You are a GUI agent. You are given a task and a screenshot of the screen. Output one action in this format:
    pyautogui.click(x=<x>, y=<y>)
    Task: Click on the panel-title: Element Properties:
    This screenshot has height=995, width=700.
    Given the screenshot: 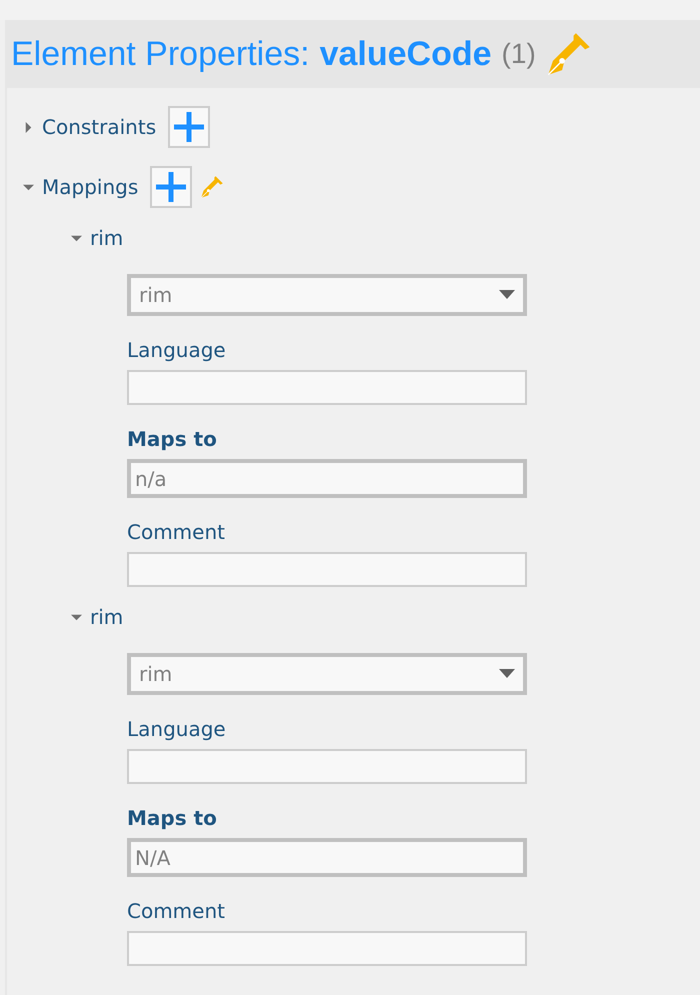 What is the action you would take?
    pyautogui.click(x=160, y=54)
    